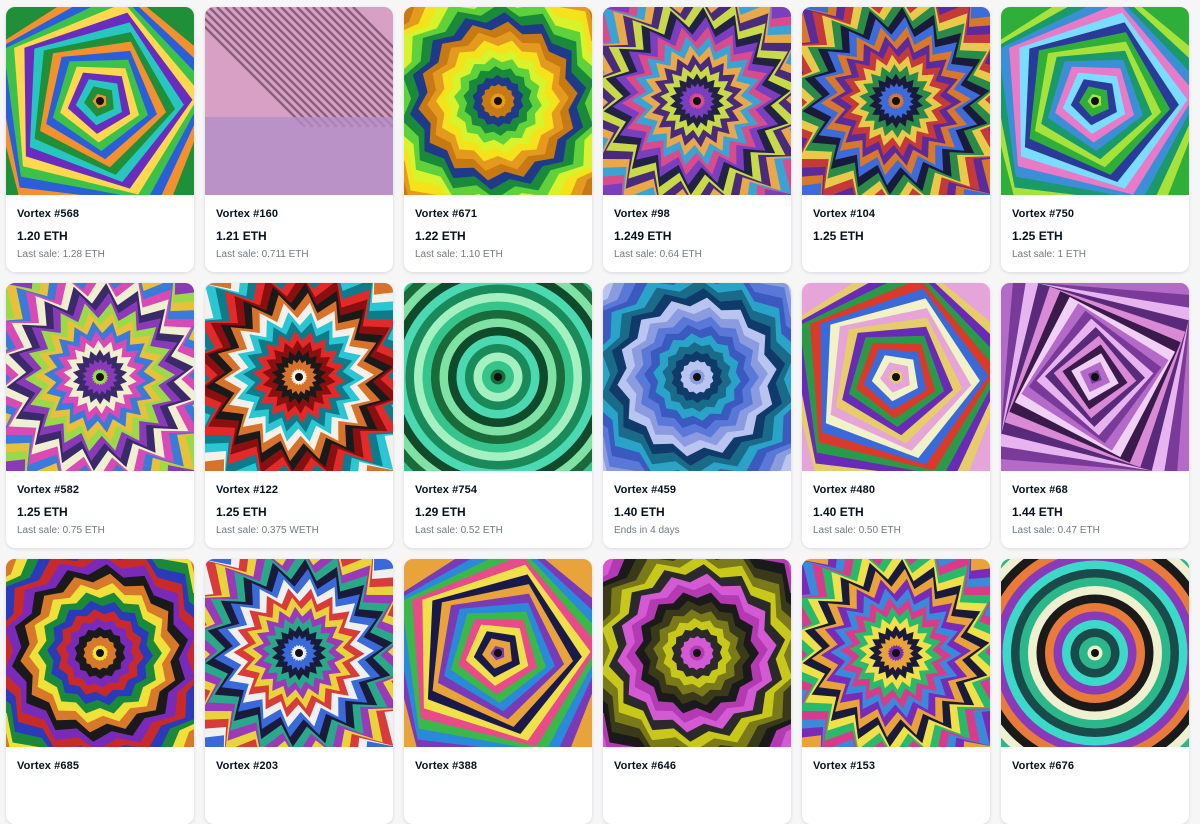  Describe the element at coordinates (1056, 530) in the screenshot. I see `nft-last-sale: Last sale: 0.47 ETH` at that location.